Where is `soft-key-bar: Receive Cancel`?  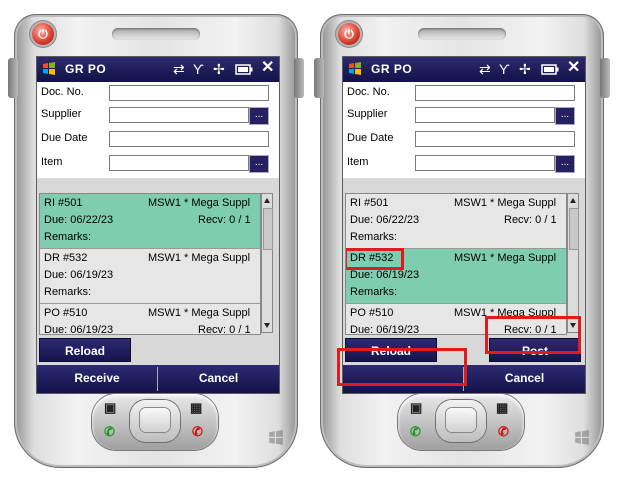 soft-key-bar: Receive Cancel is located at coordinates (158, 379).